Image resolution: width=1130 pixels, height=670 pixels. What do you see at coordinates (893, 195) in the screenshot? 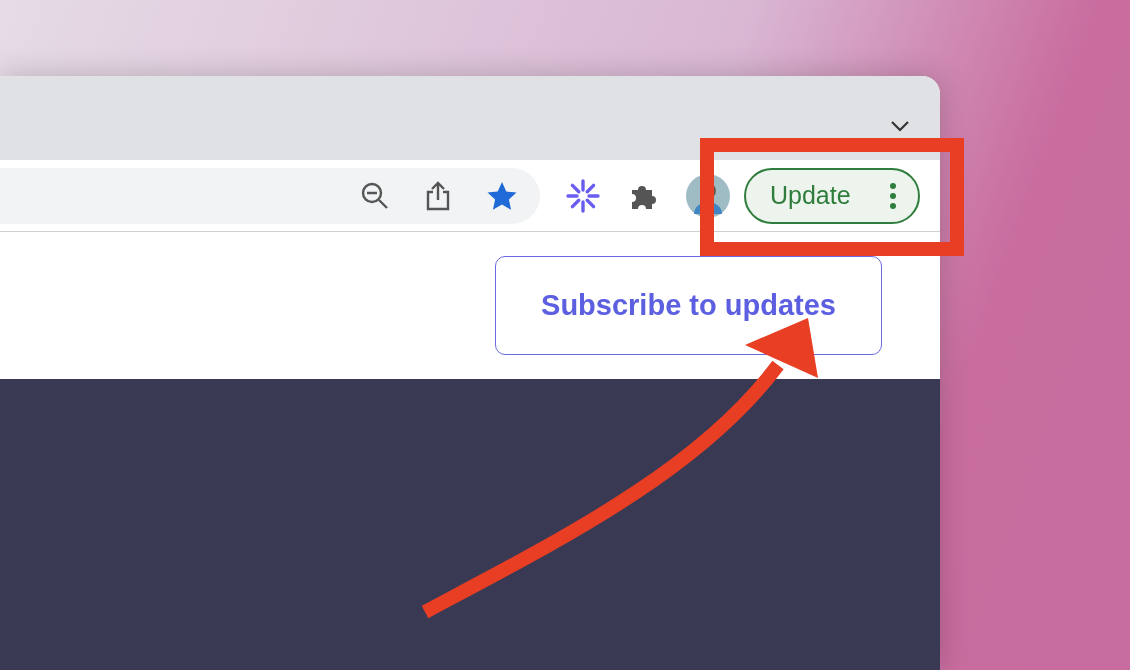
I see `more-icon` at bounding box center [893, 195].